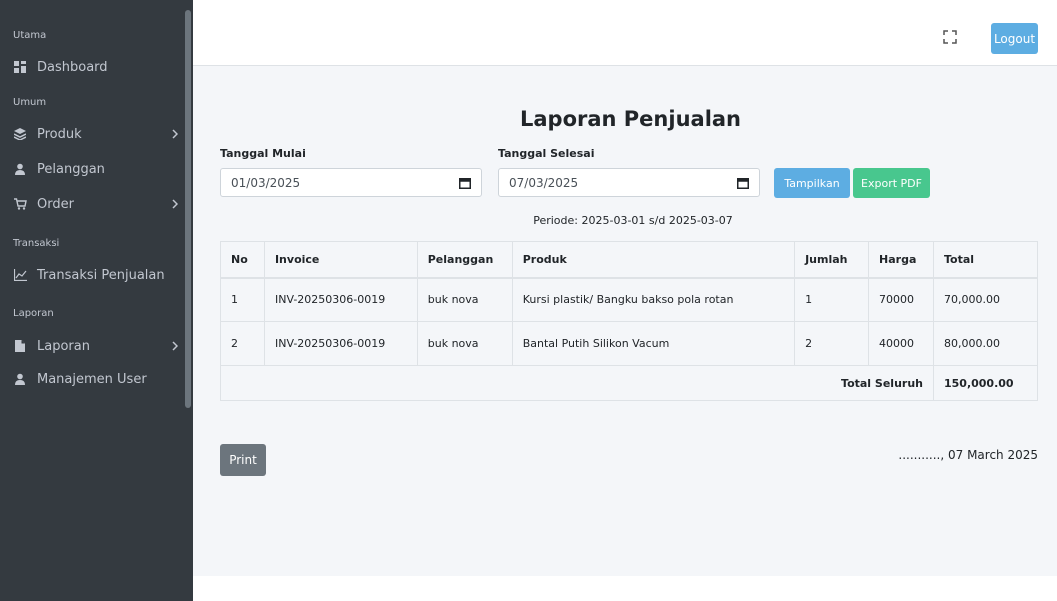 Image resolution: width=1057 pixels, height=601 pixels. I want to click on column-header: Produk, so click(653, 260).